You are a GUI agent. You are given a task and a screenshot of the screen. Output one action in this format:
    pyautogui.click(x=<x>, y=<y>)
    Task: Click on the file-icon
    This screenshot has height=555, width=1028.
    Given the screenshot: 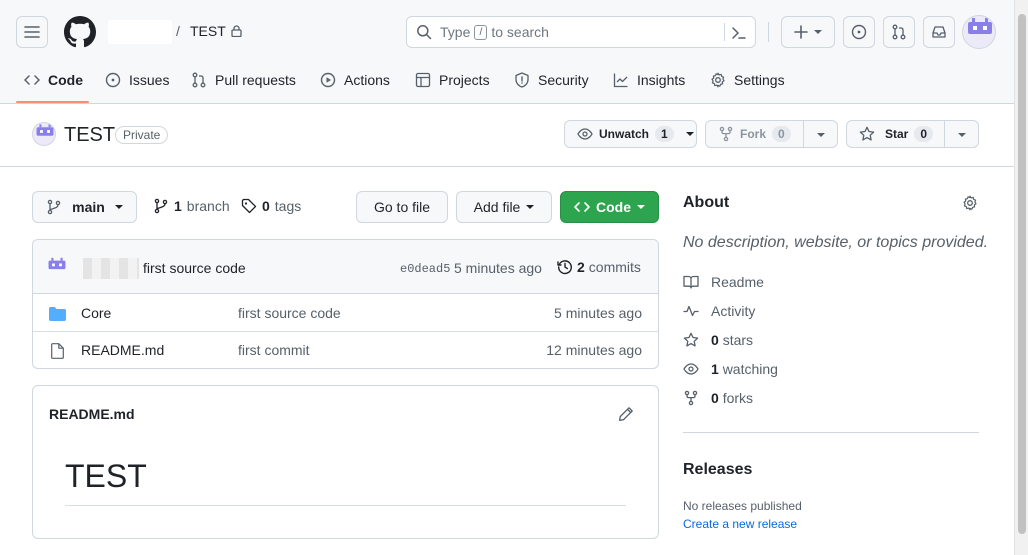 What is the action you would take?
    pyautogui.click(x=57, y=351)
    